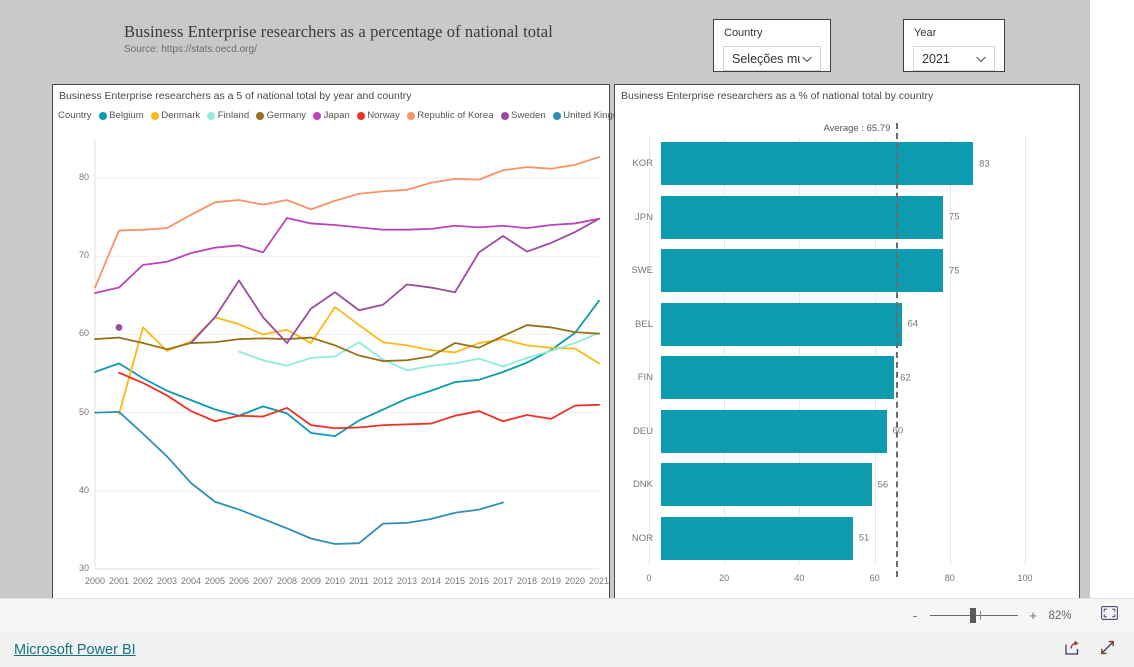  I want to click on fit-to-page-icon, so click(1109, 615).